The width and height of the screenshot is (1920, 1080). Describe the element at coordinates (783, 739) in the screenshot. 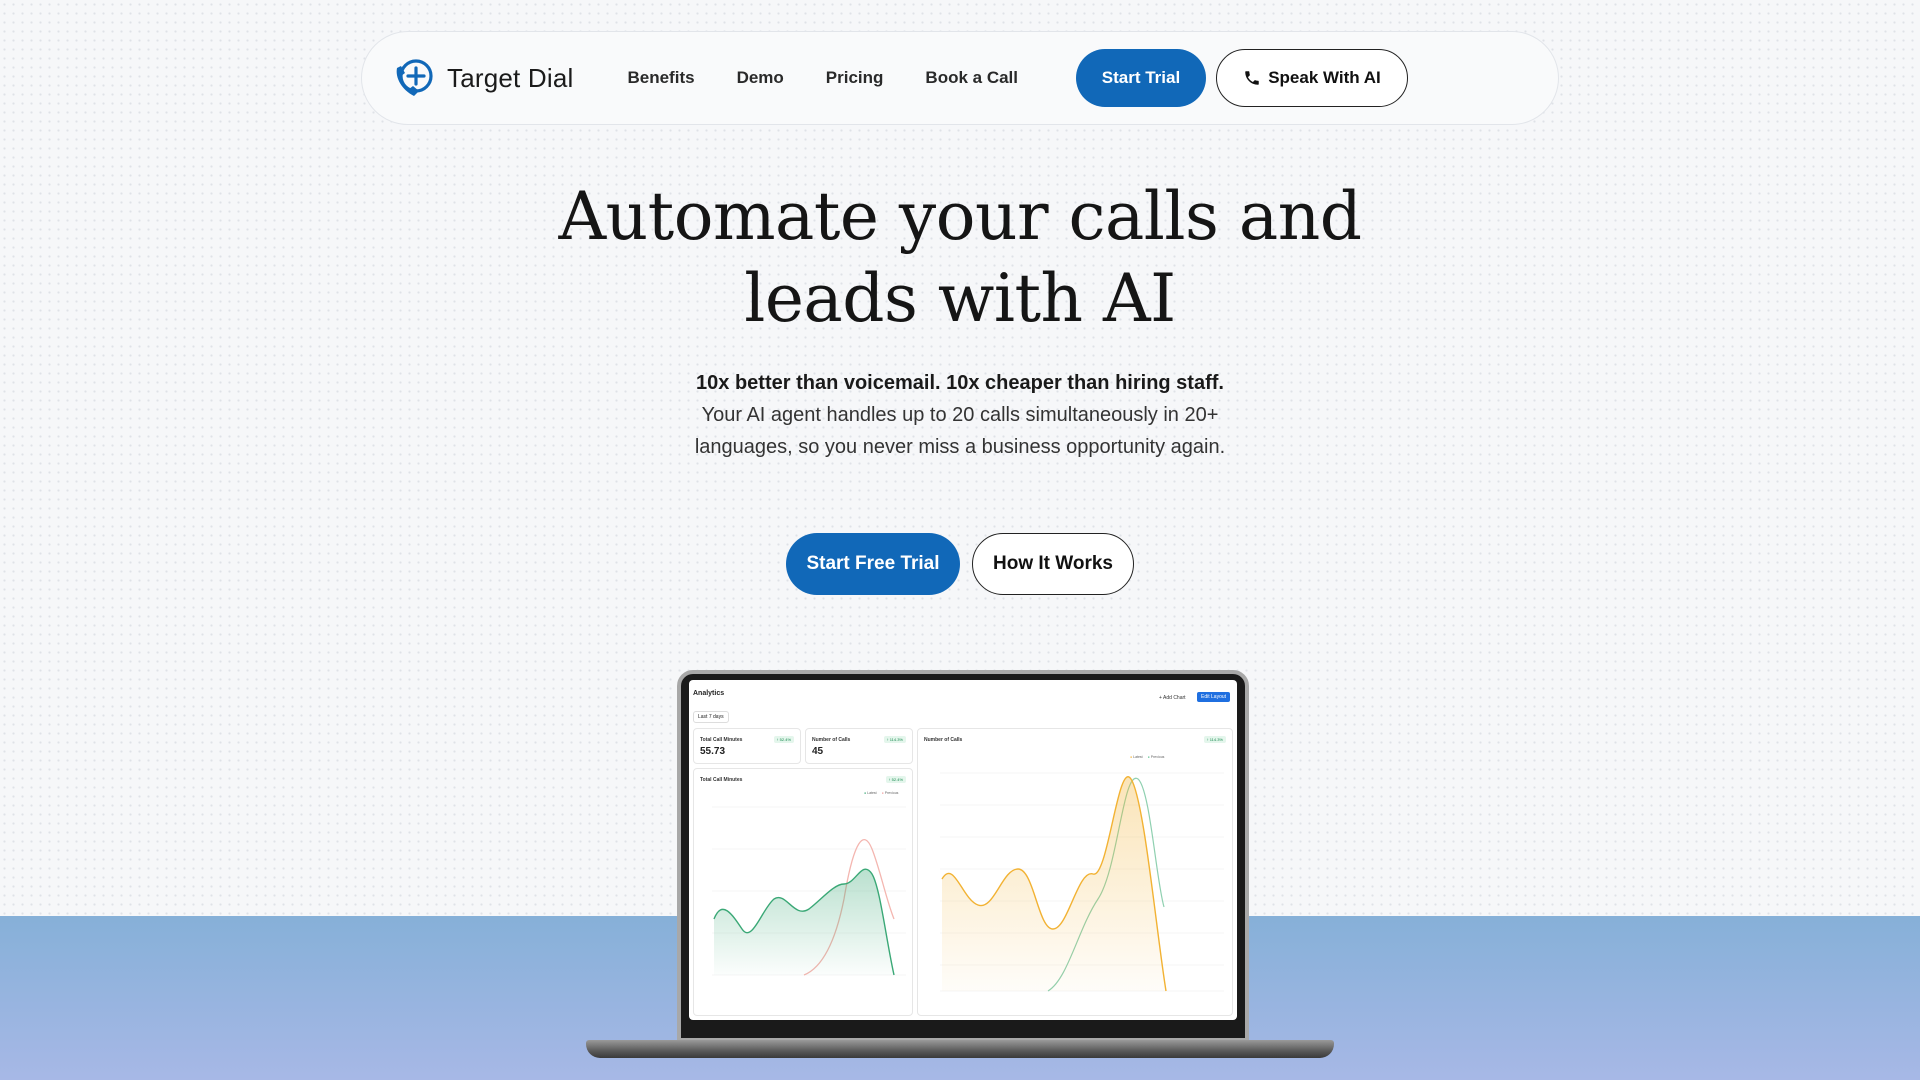

I see `stat-card-badge: ↑ 52.4%` at that location.